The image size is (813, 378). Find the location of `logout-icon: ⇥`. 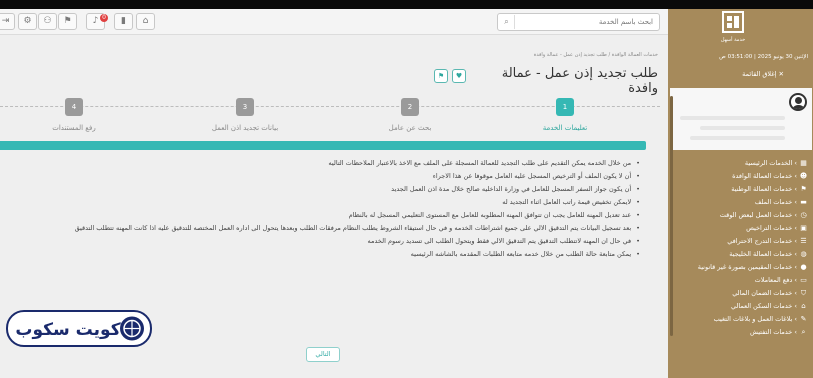

logout-icon: ⇥ is located at coordinates (7, 21).